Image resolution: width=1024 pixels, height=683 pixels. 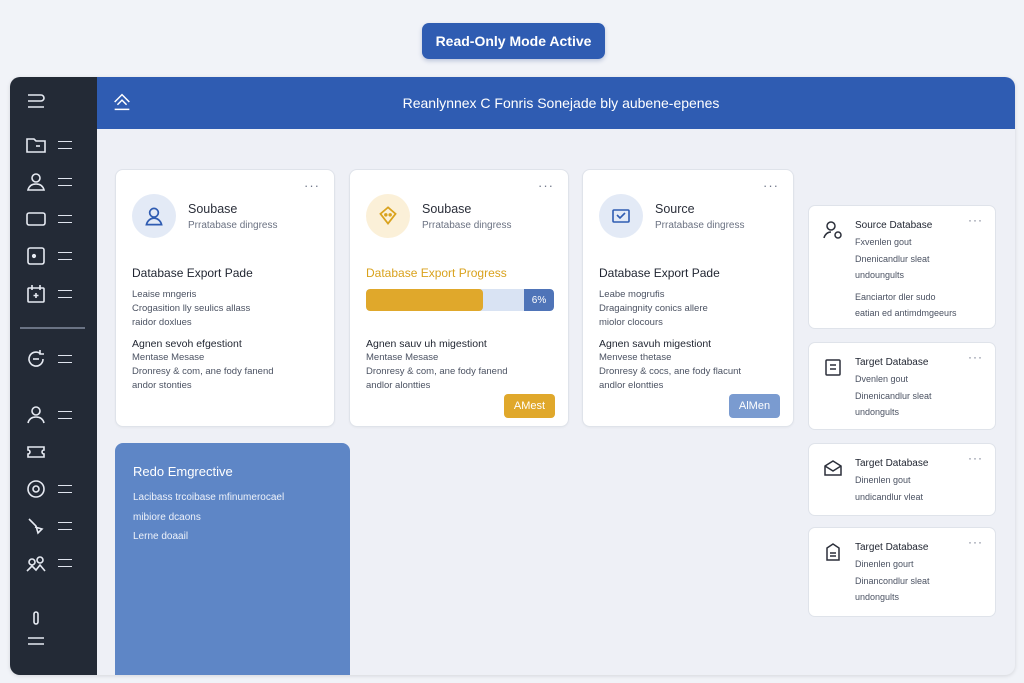 I want to click on calendar-icon, so click(x=36, y=294).